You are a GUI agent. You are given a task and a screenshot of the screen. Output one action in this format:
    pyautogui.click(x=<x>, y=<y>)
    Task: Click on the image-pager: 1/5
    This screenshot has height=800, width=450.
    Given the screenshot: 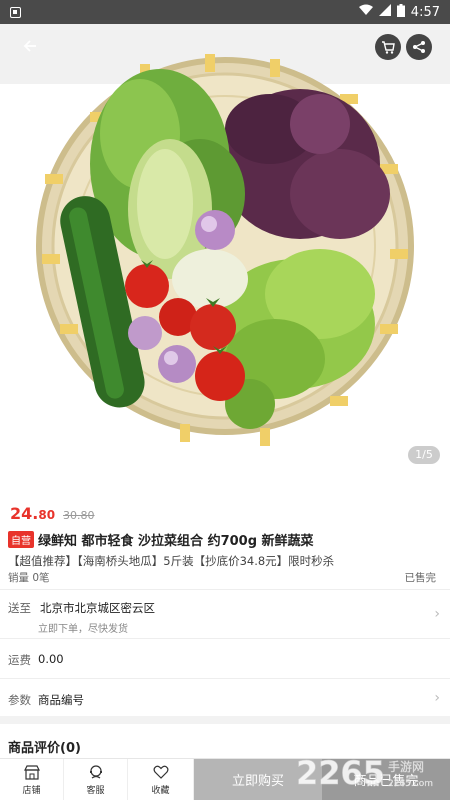 What is the action you would take?
    pyautogui.click(x=424, y=455)
    